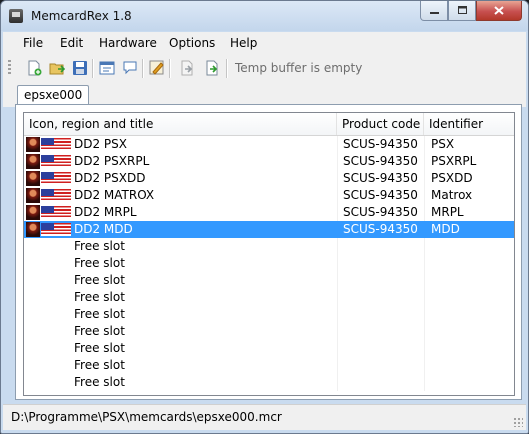 The height and width of the screenshot is (434, 529). What do you see at coordinates (103, 229) in the screenshot?
I see `save-title: DD2 MDD` at bounding box center [103, 229].